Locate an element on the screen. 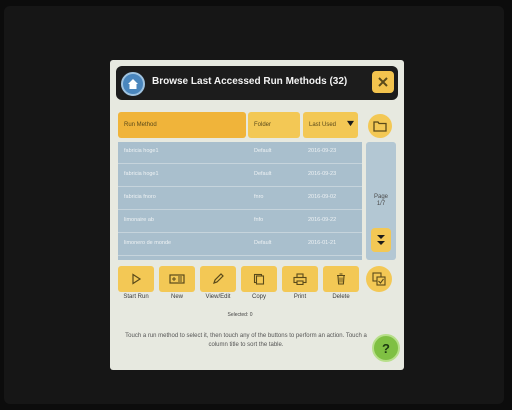 The height and width of the screenshot is (410, 512). column-header-last-used: Last Used is located at coordinates (330, 125).